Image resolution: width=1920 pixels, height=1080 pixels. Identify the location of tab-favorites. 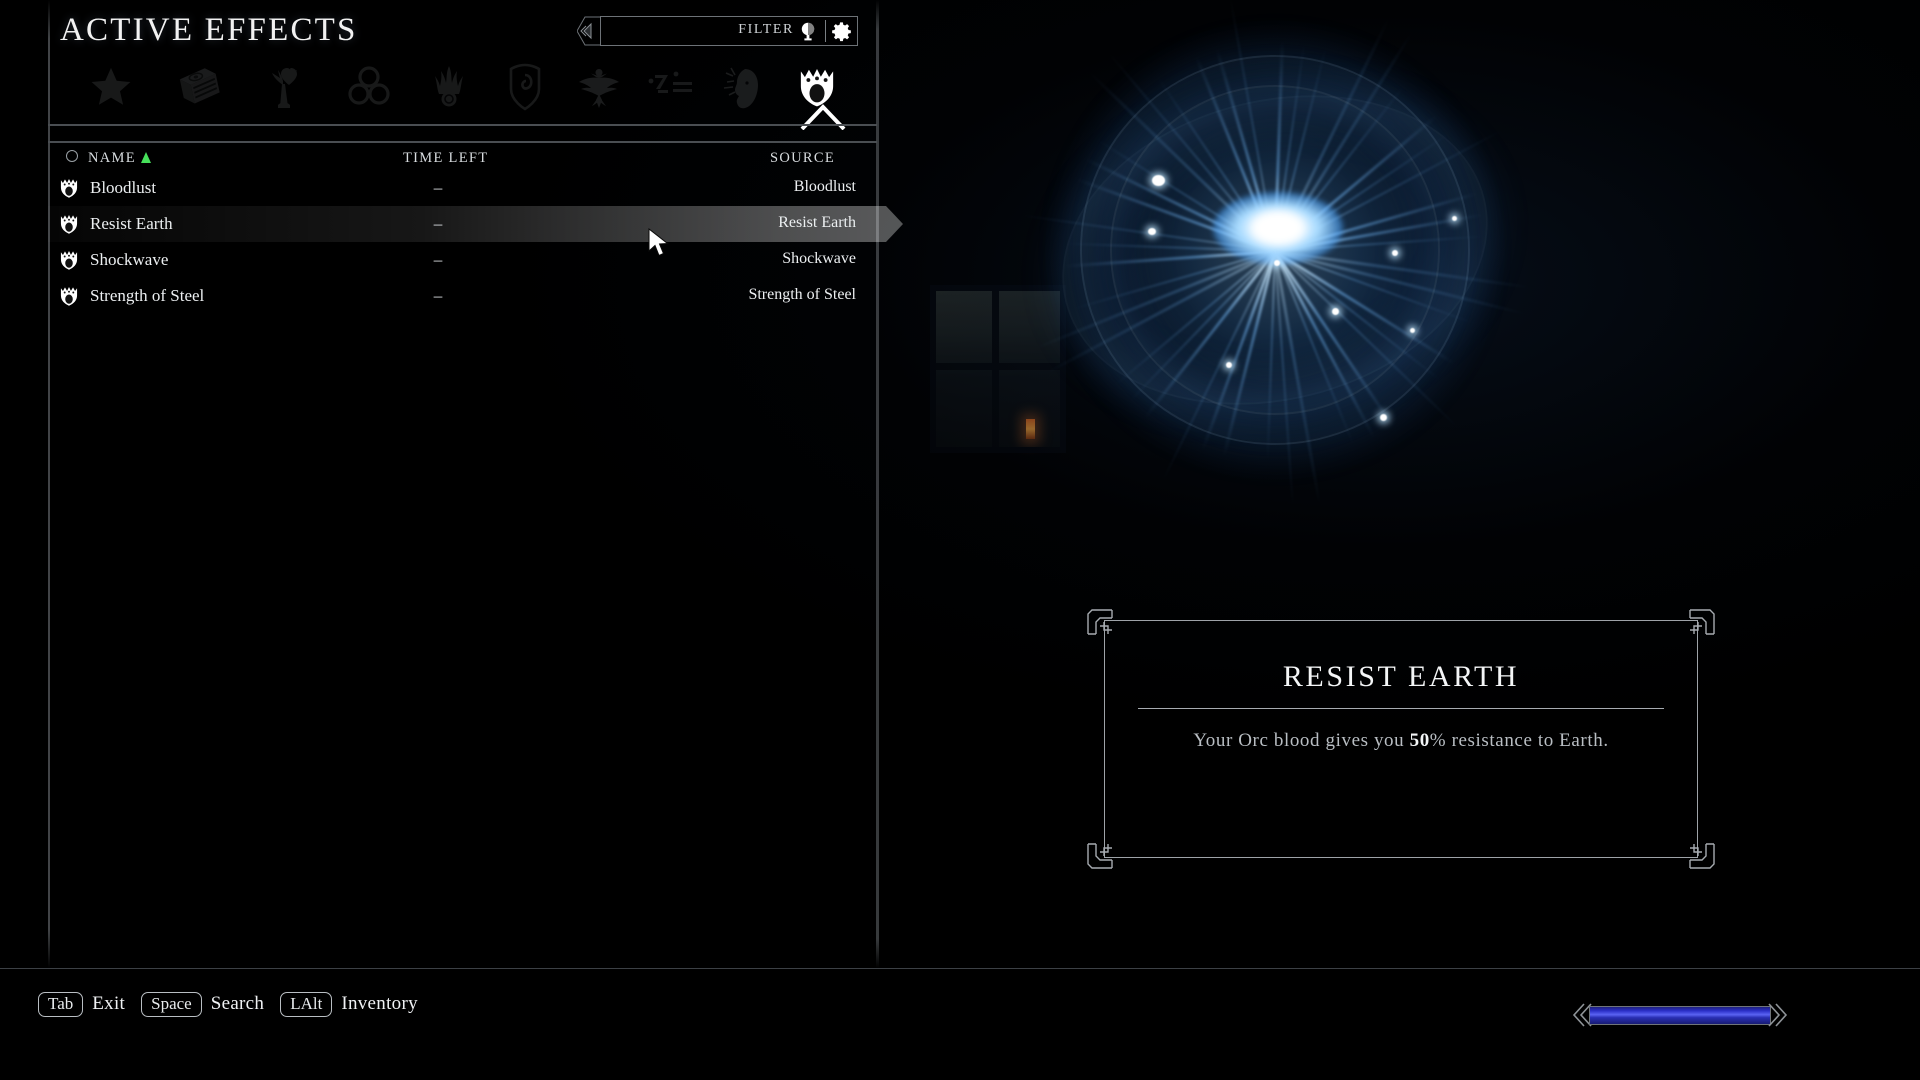
(111, 87).